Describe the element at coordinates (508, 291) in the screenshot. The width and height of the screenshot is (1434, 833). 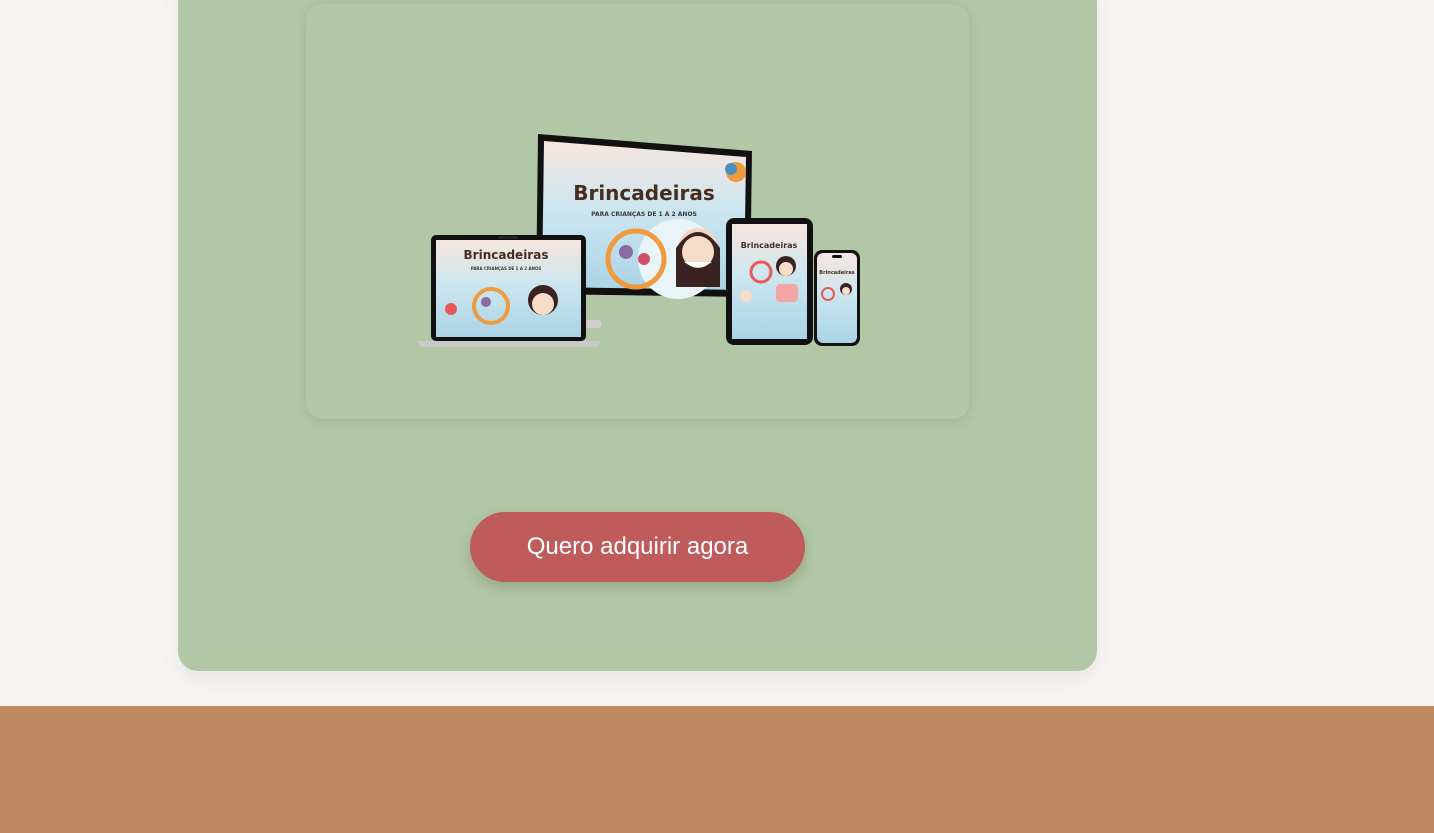
I see `laptop-device: Brincadeiras PARA CRIANÇAS DE 1 A 2 ANOS` at that location.